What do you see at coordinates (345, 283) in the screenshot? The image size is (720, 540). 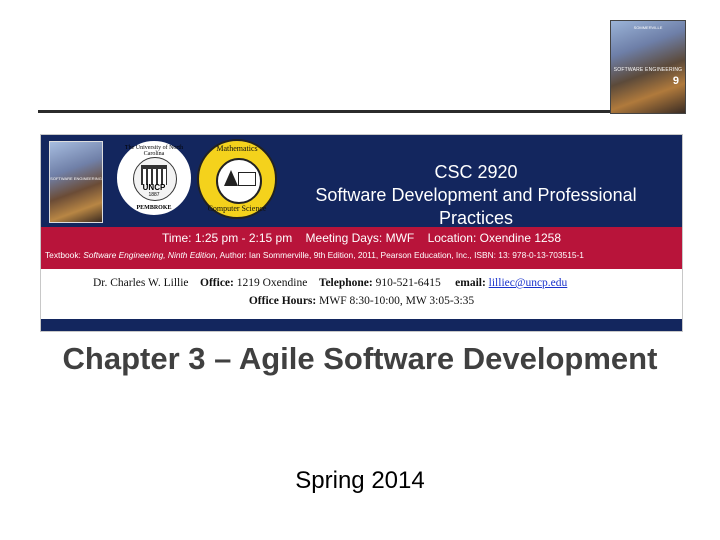 I see `telephone-label: Telephone:` at bounding box center [345, 283].